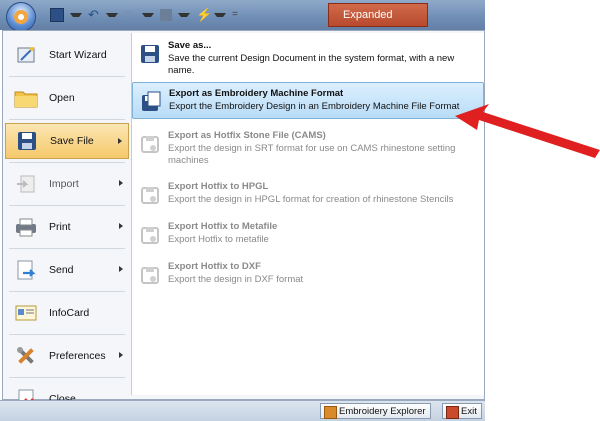 This screenshot has height=421, width=600. I want to click on quick-access-toolbar: ↶ ↷ ⚡ =, so click(147, 15).